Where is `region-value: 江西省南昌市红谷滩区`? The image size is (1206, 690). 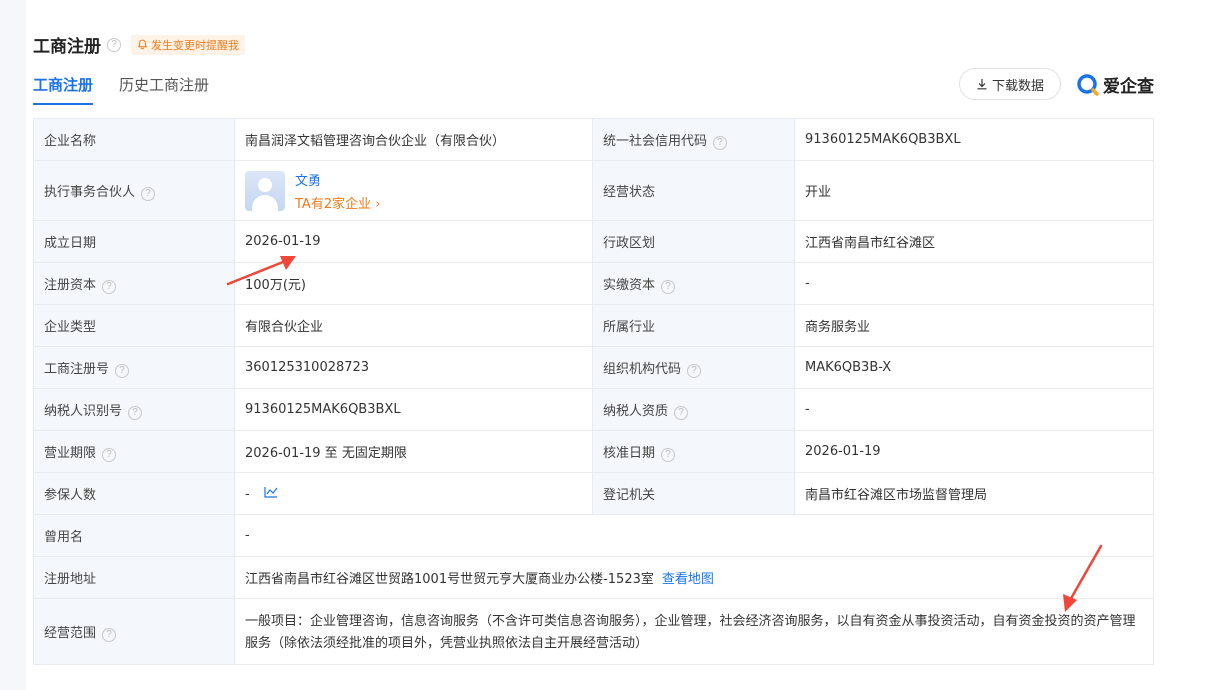 region-value: 江西省南昌市红谷滩区 is located at coordinates (974, 241).